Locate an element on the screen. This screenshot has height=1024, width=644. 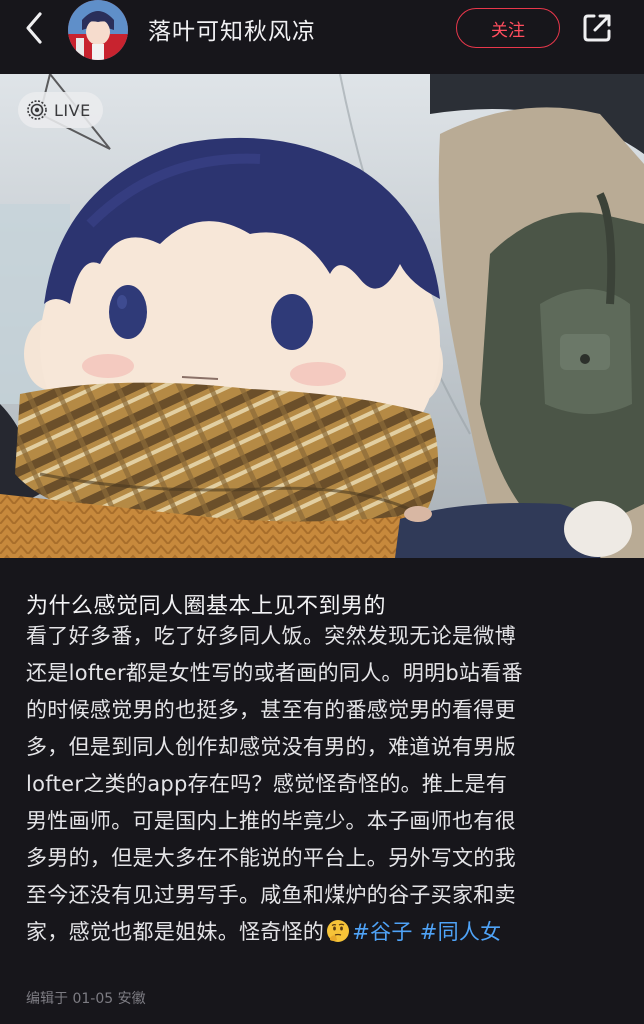
live-label: LIVE is located at coordinates (72, 110).